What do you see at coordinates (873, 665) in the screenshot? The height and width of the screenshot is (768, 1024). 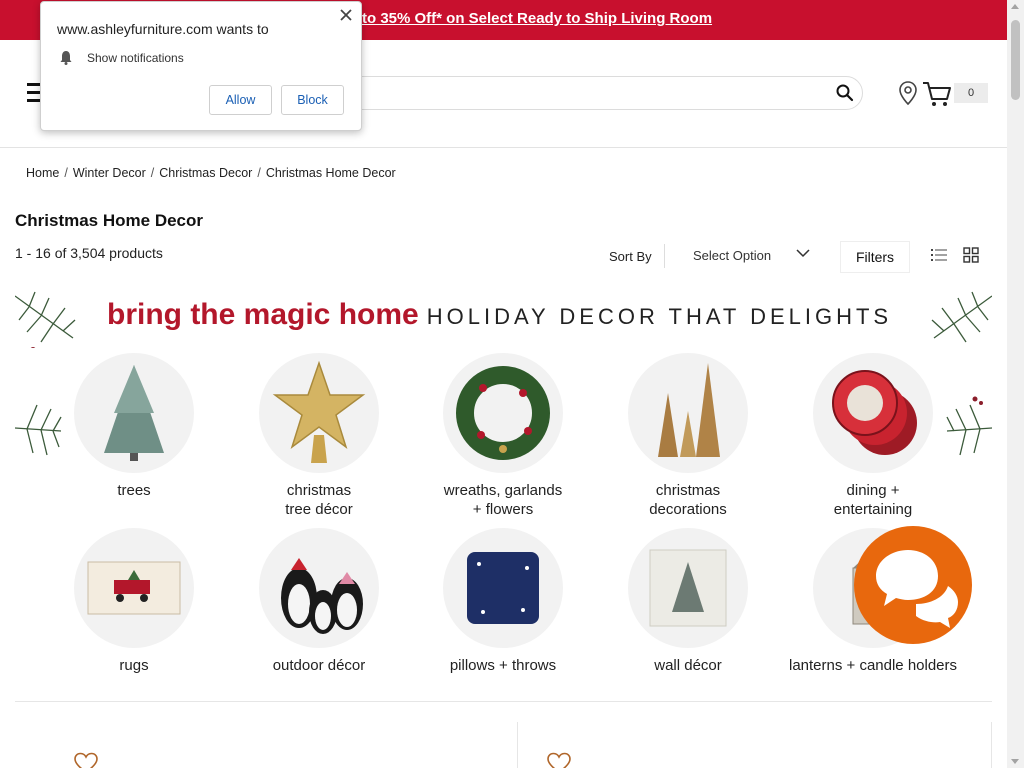 I see `category-label: lanterns + candle holders` at bounding box center [873, 665].